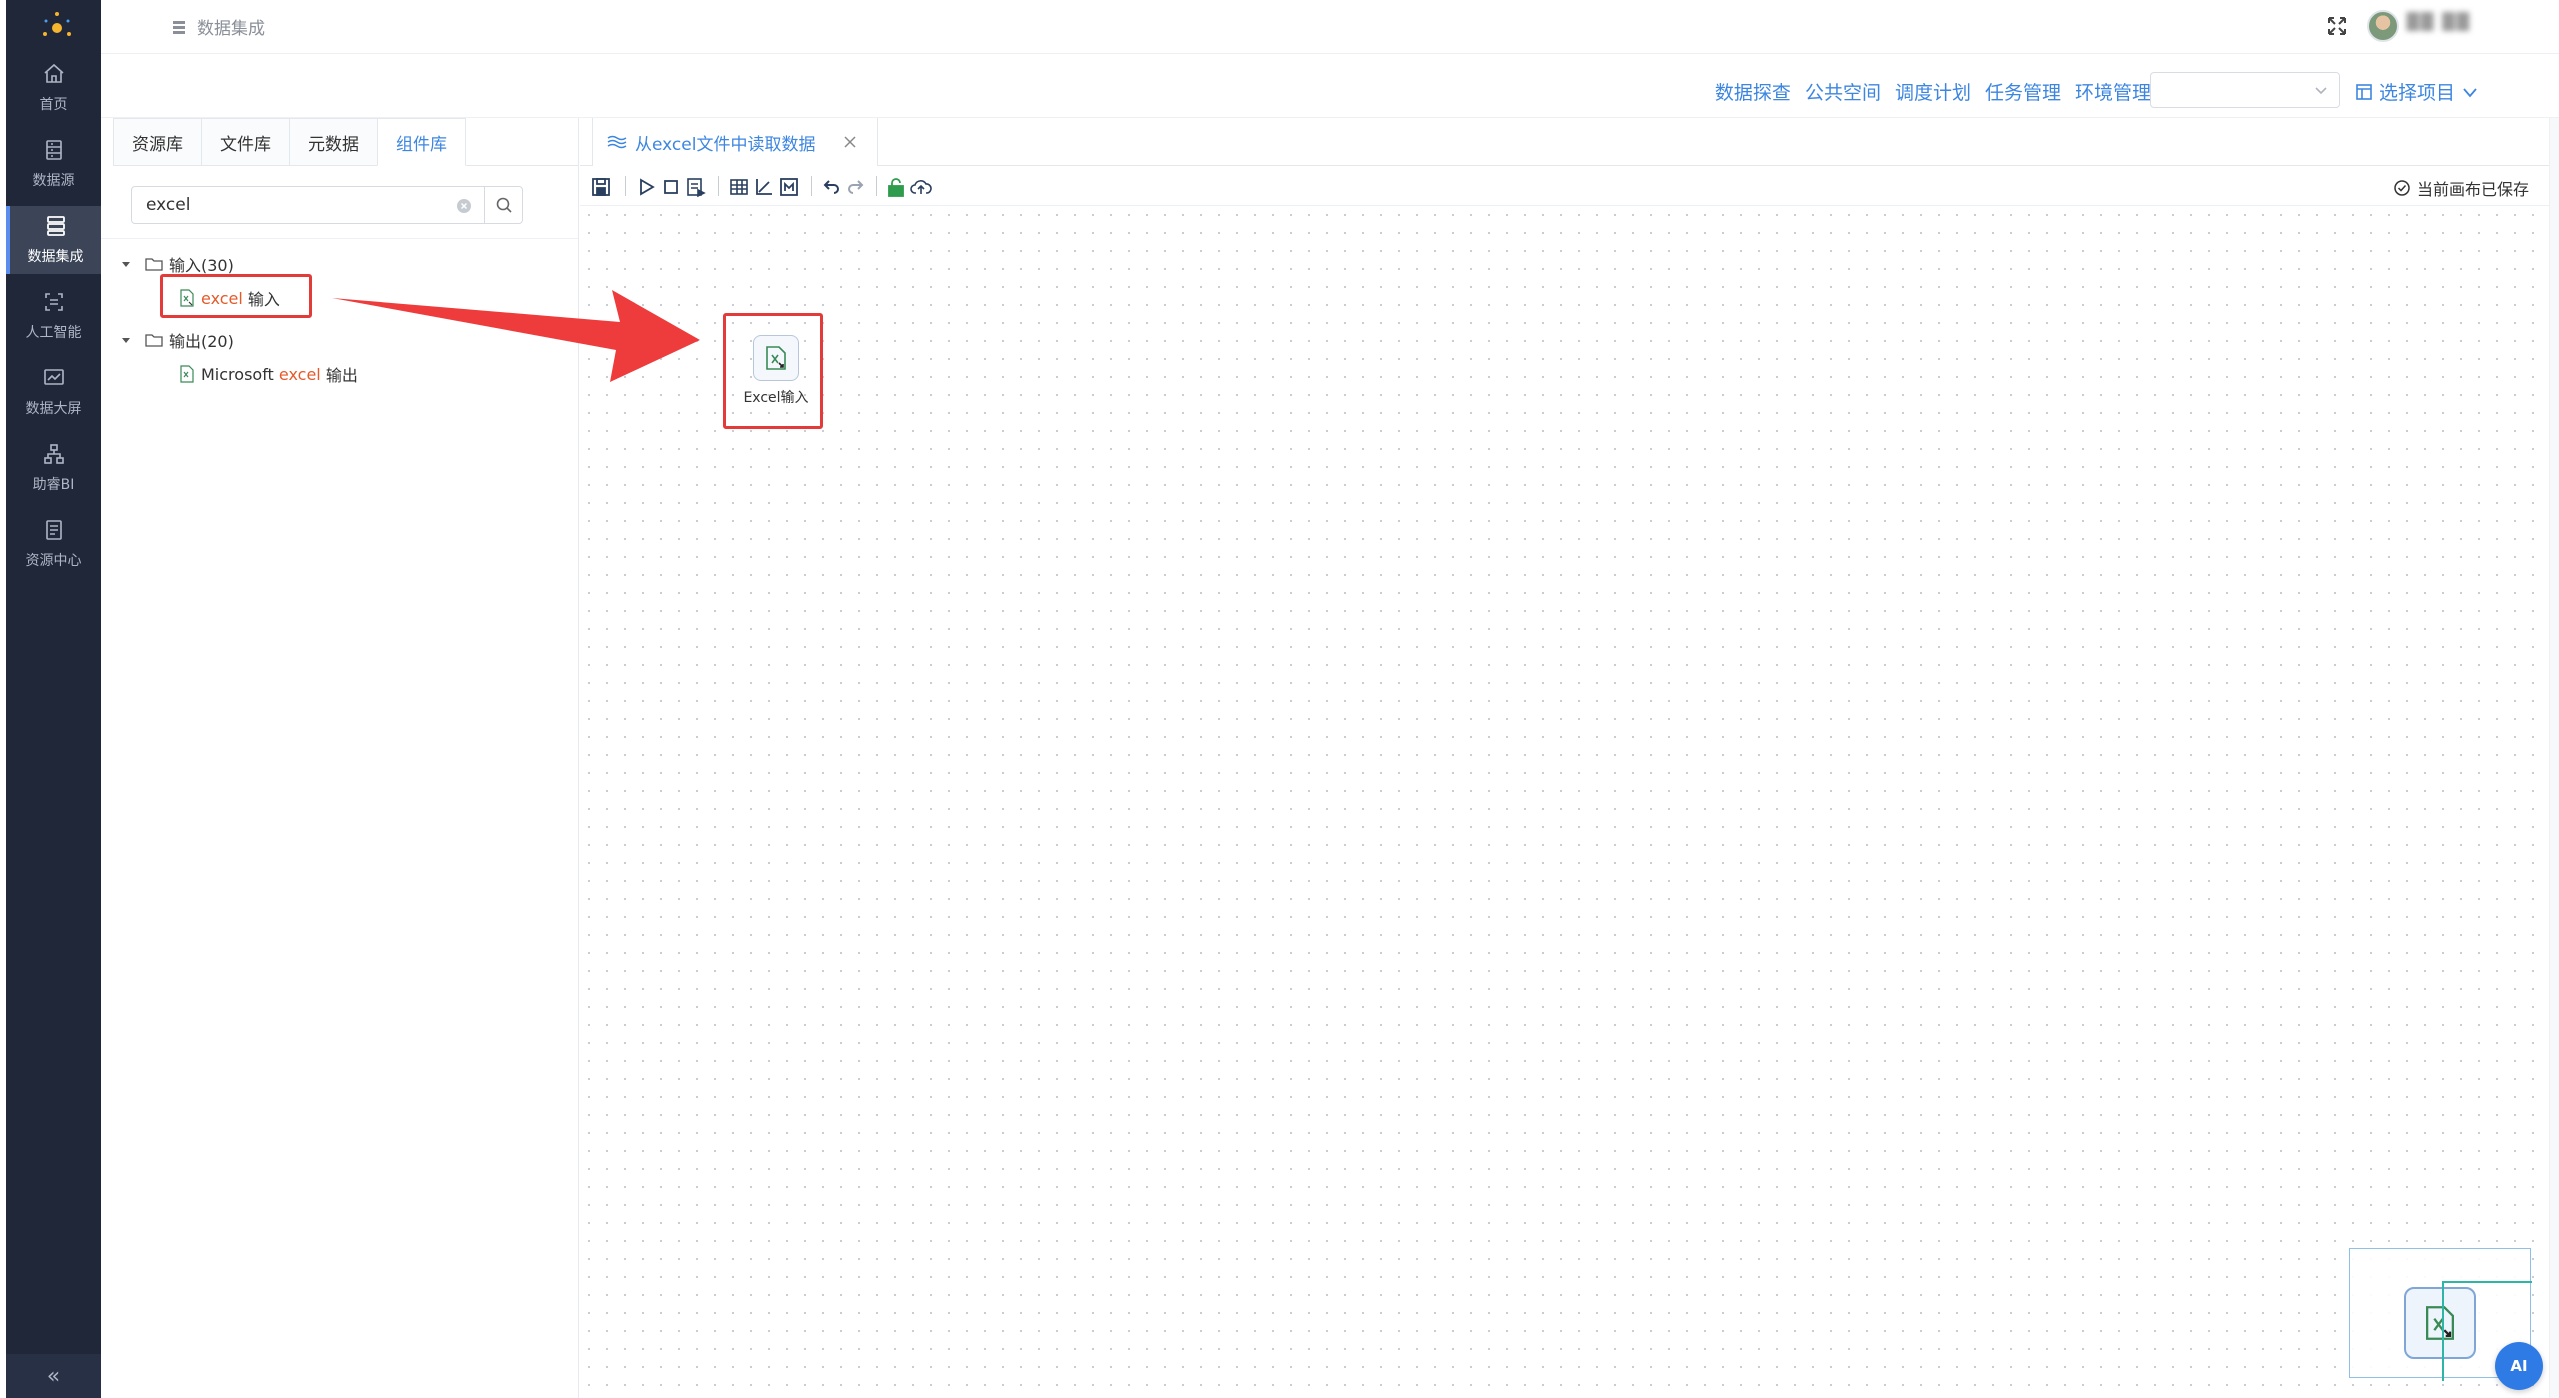  What do you see at coordinates (53, 333) in the screenshot?
I see `sidebar-item-label: 人工智能` at bounding box center [53, 333].